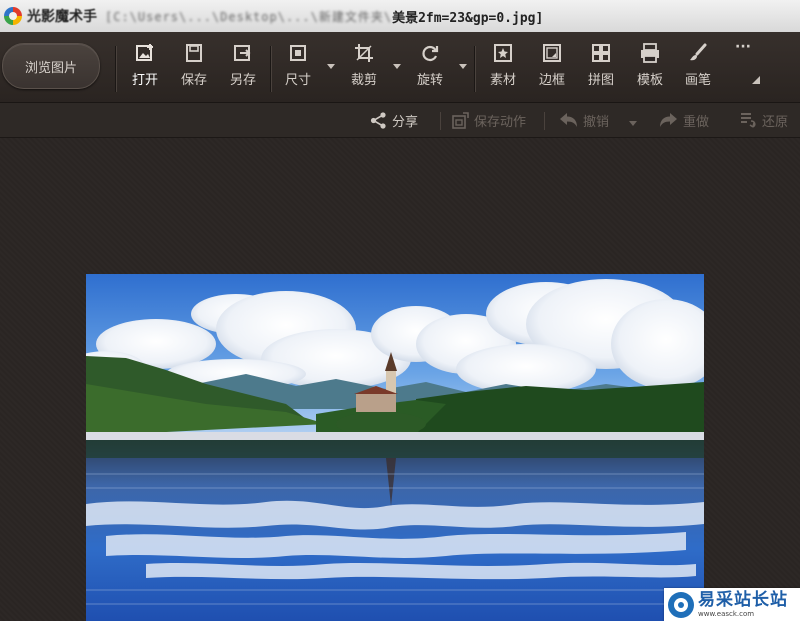 The image size is (800, 621). Describe the element at coordinates (13, 16) in the screenshot. I see `app-logo-icon` at that location.